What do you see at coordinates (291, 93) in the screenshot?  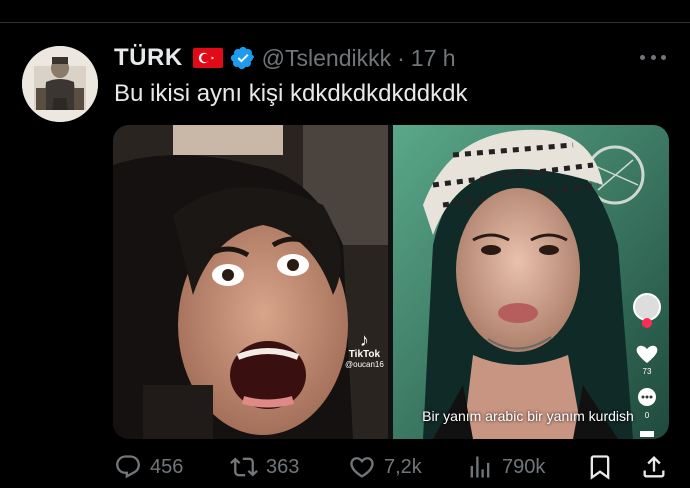 I see `tweet-text: Bu ikisi aynı kişi kdkdkdkdkddkdk` at bounding box center [291, 93].